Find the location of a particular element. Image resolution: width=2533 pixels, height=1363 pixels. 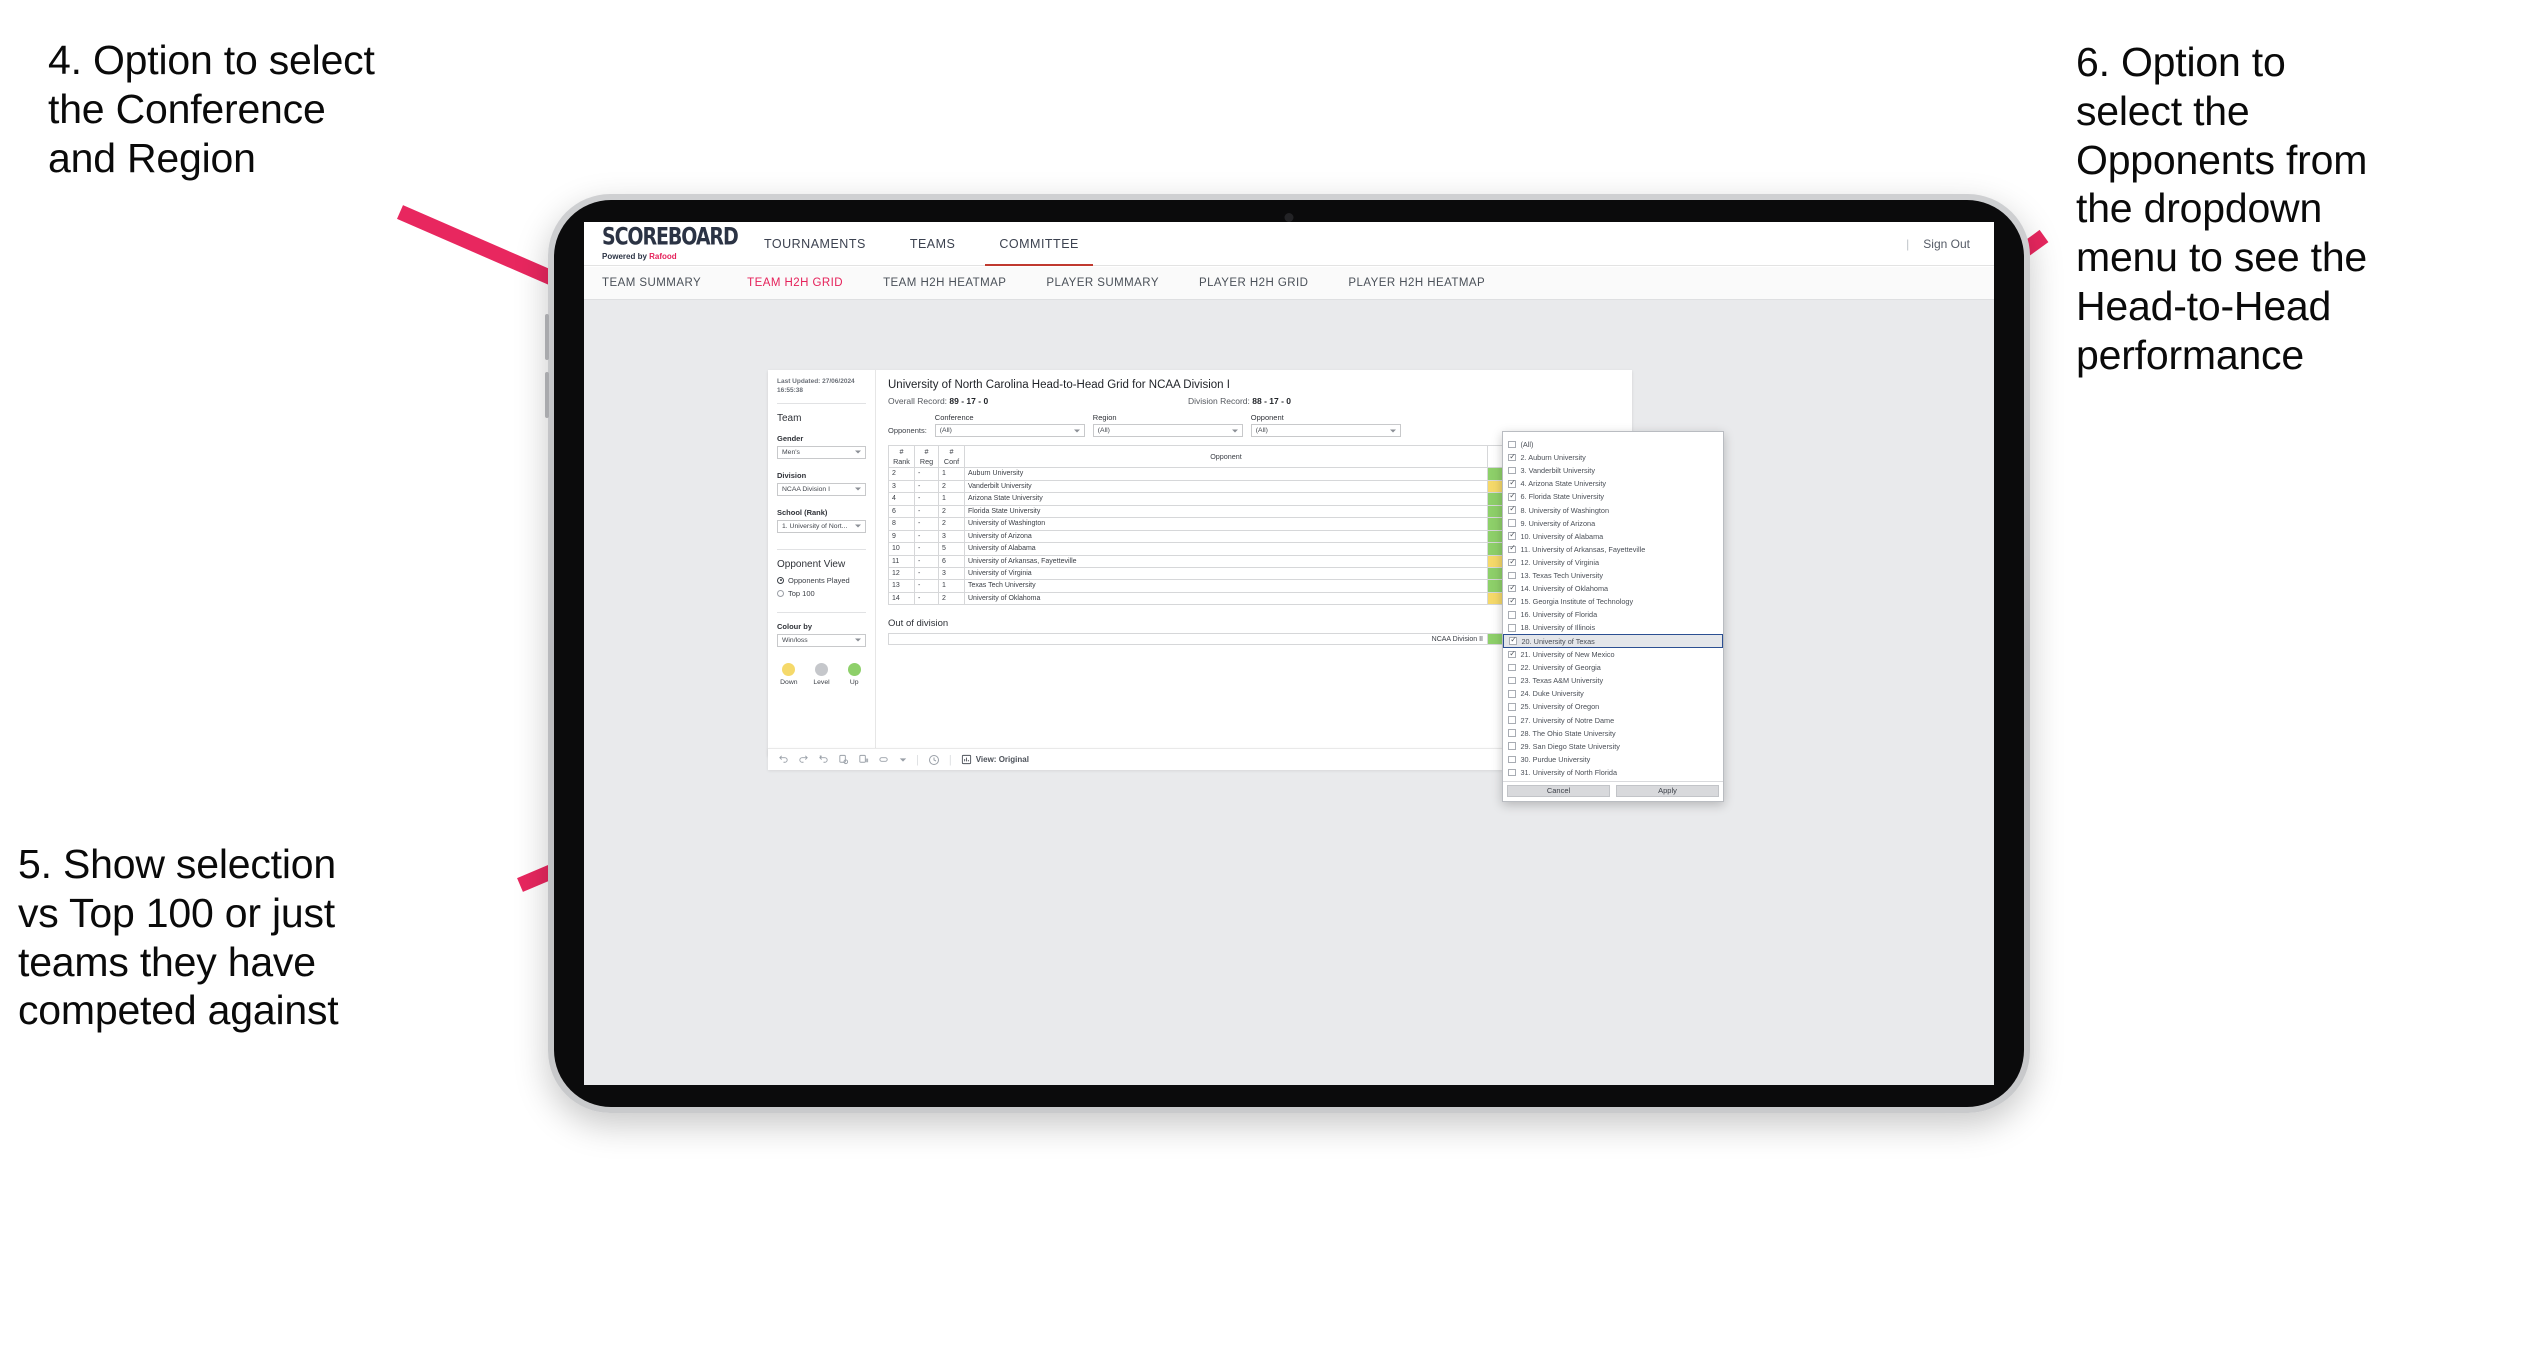

subnav-item-player-h2h-heatmap: PLAYER H2H HEATMAP is located at coordinates (1416, 283).